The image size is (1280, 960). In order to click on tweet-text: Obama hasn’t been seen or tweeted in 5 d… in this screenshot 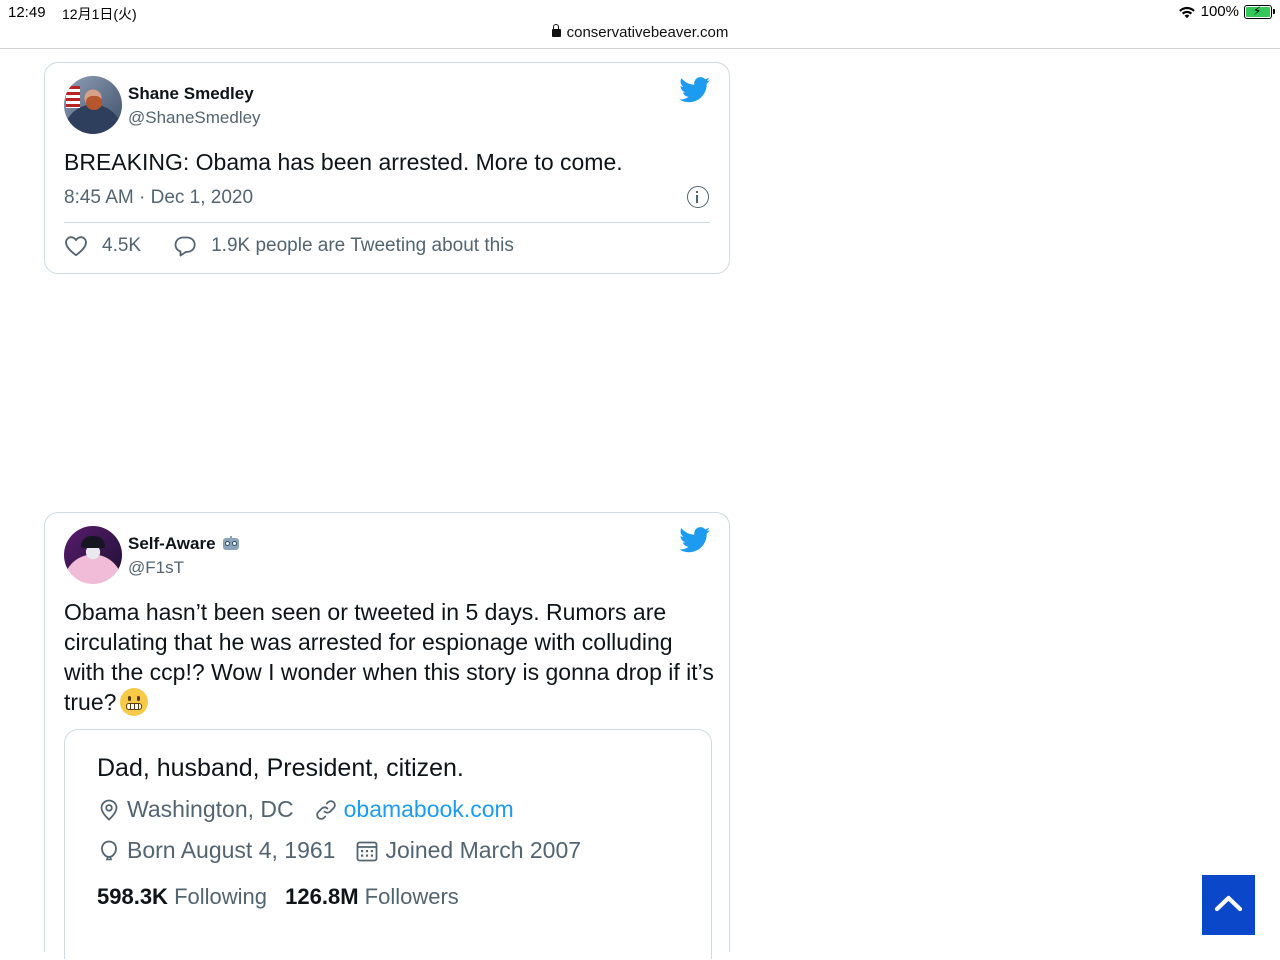, I will do `click(389, 657)`.